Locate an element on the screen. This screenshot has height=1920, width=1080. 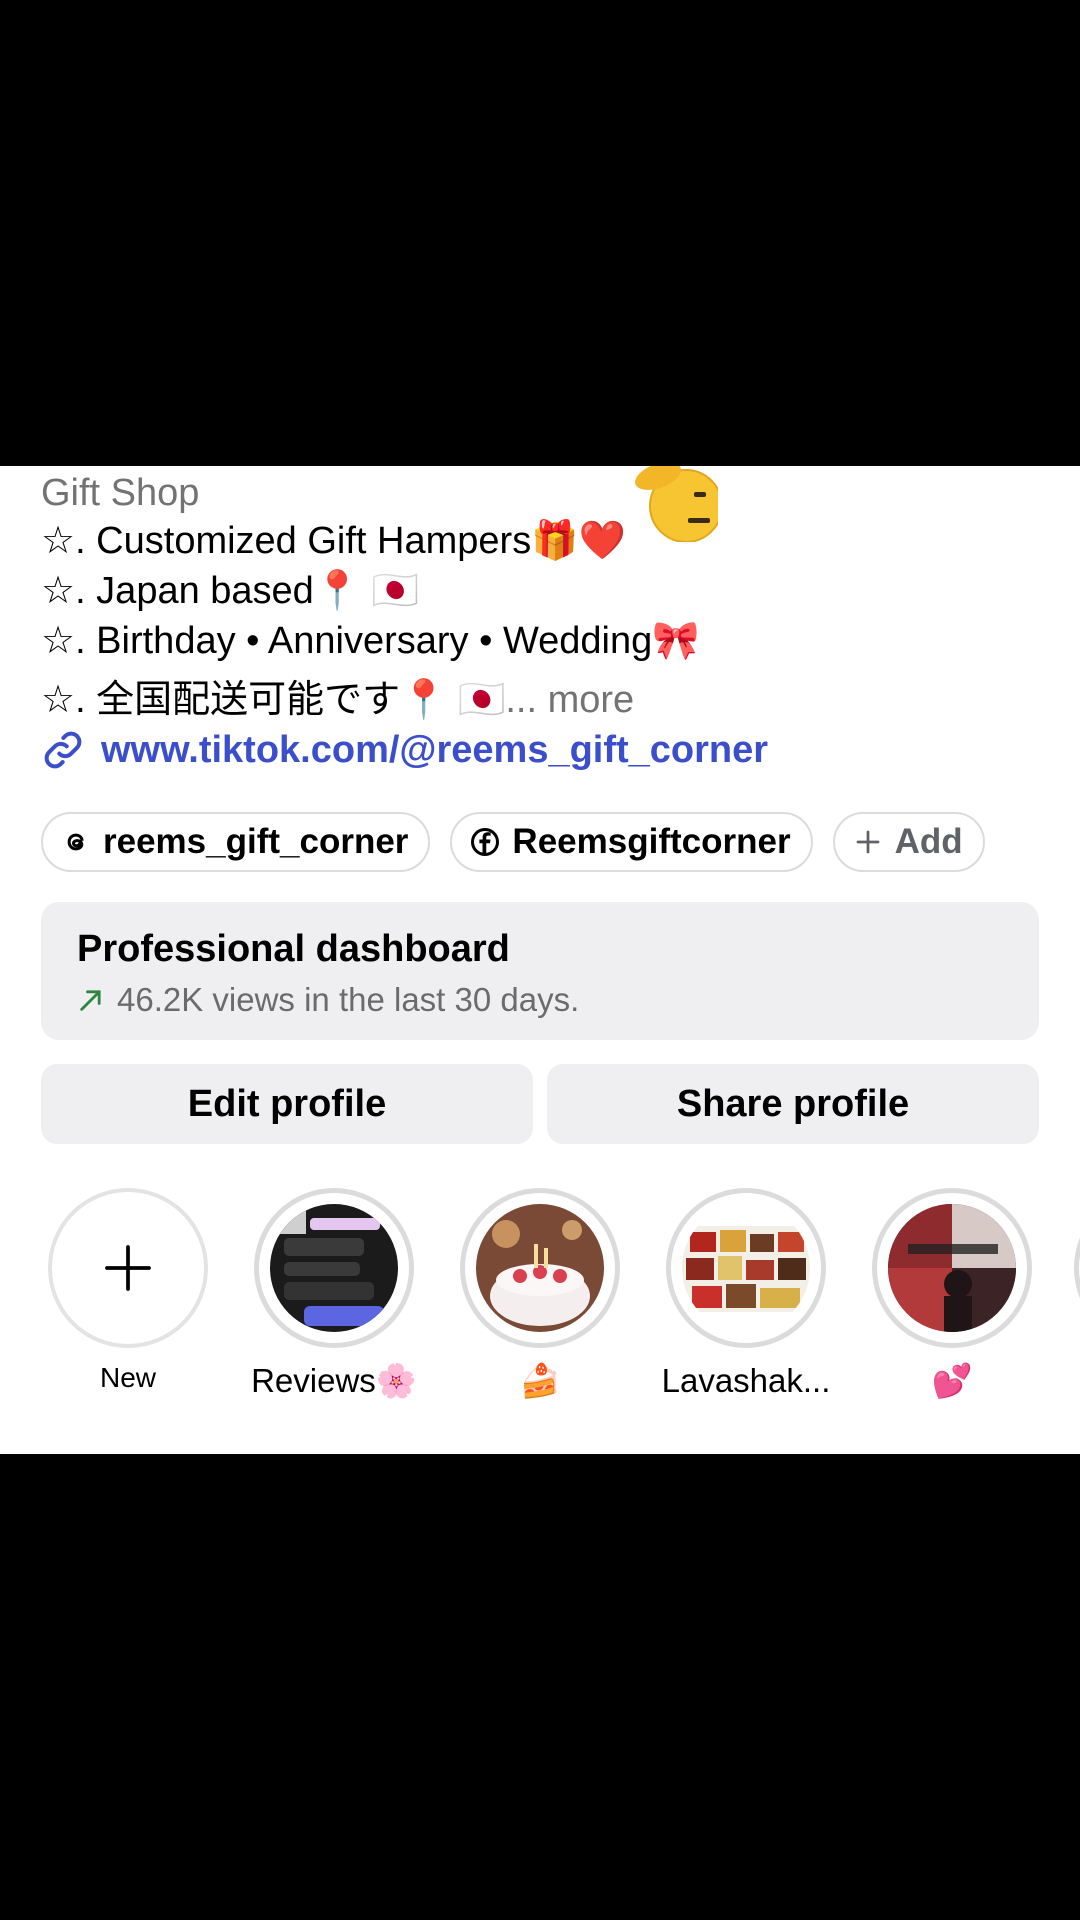
saluting-face-sticker is located at coordinates (676, 504).